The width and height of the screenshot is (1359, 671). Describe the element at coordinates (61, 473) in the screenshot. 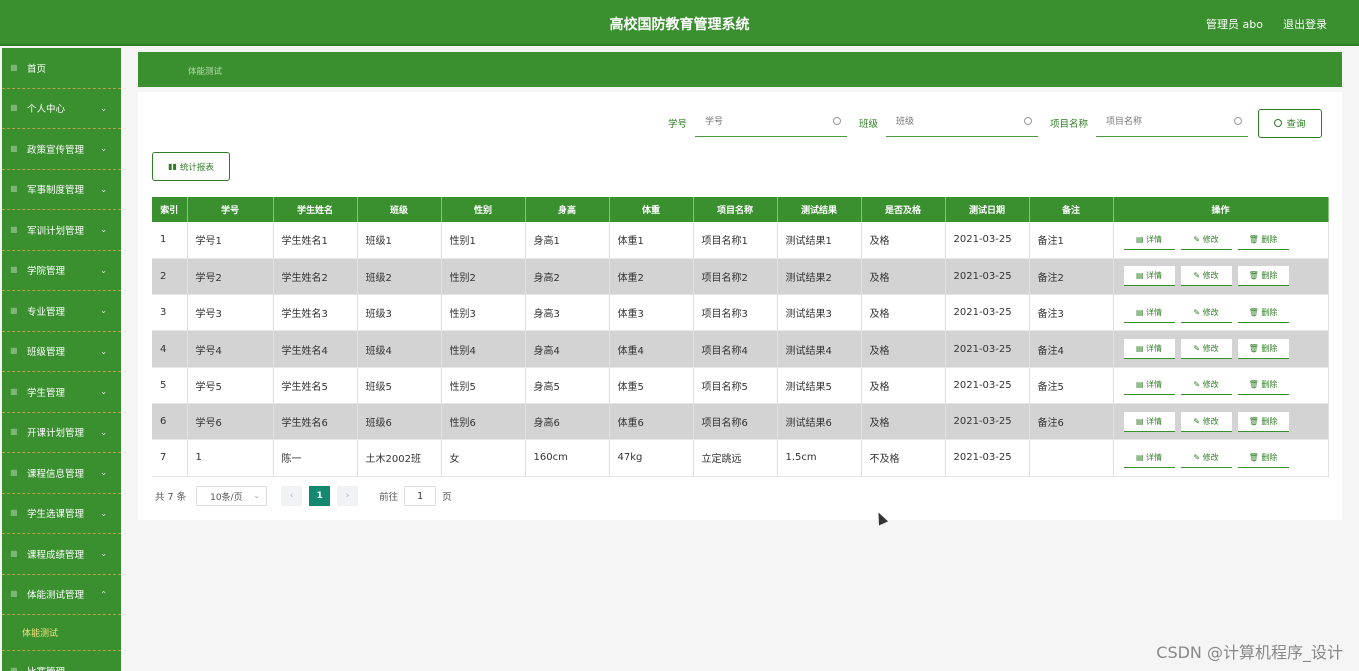

I see `sidebar-item: ■ 课程信息管理 ⌄` at that location.